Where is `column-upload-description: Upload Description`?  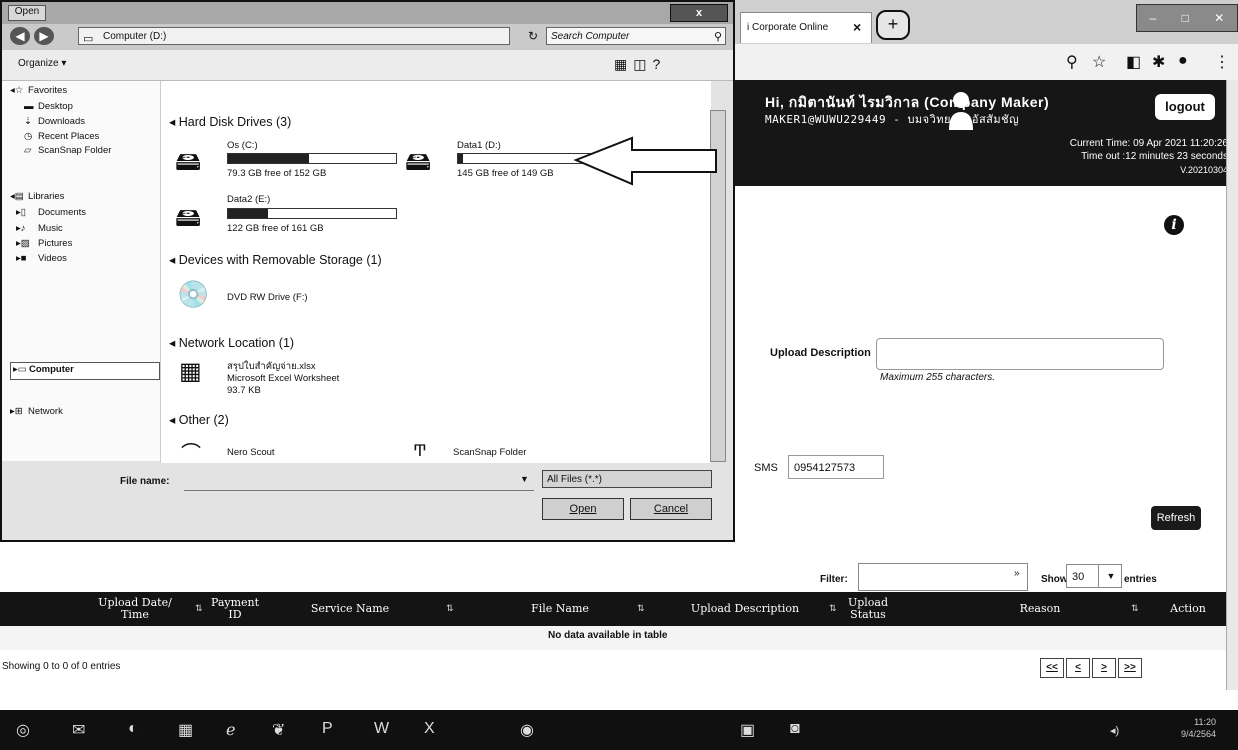
column-upload-description: Upload Description is located at coordinates (745, 609).